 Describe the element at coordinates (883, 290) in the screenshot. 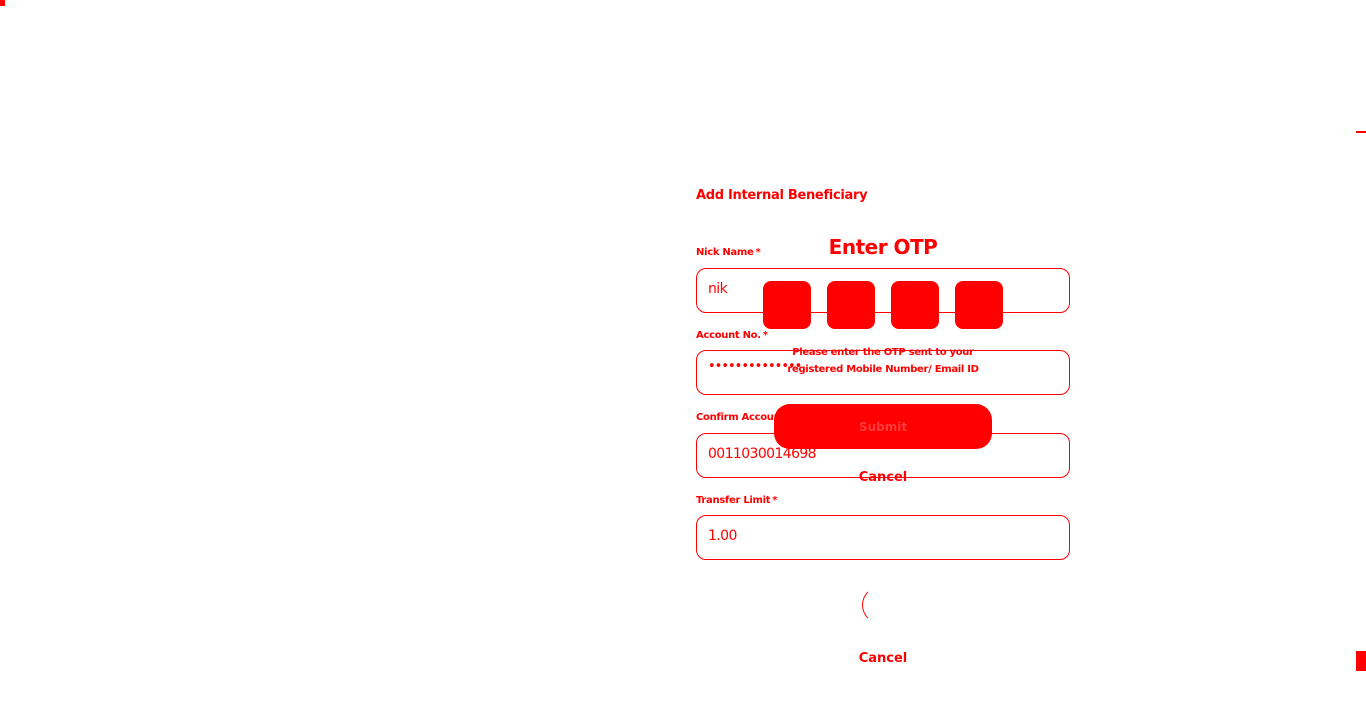

I see `nick-name-input: nik` at that location.